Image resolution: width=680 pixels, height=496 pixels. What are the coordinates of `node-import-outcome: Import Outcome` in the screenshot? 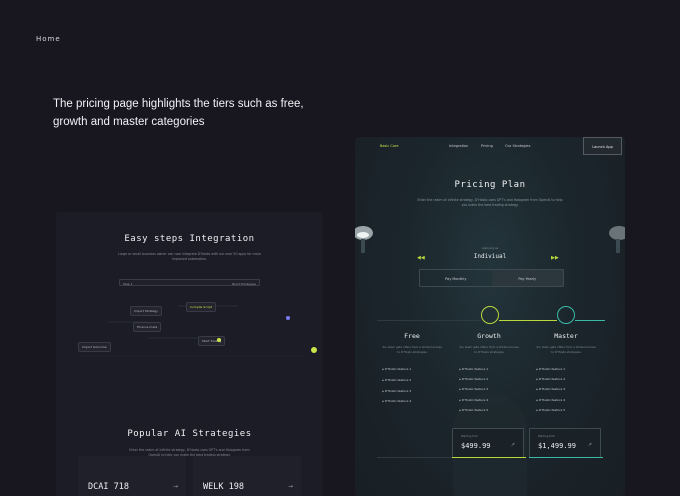 It's located at (94, 347).